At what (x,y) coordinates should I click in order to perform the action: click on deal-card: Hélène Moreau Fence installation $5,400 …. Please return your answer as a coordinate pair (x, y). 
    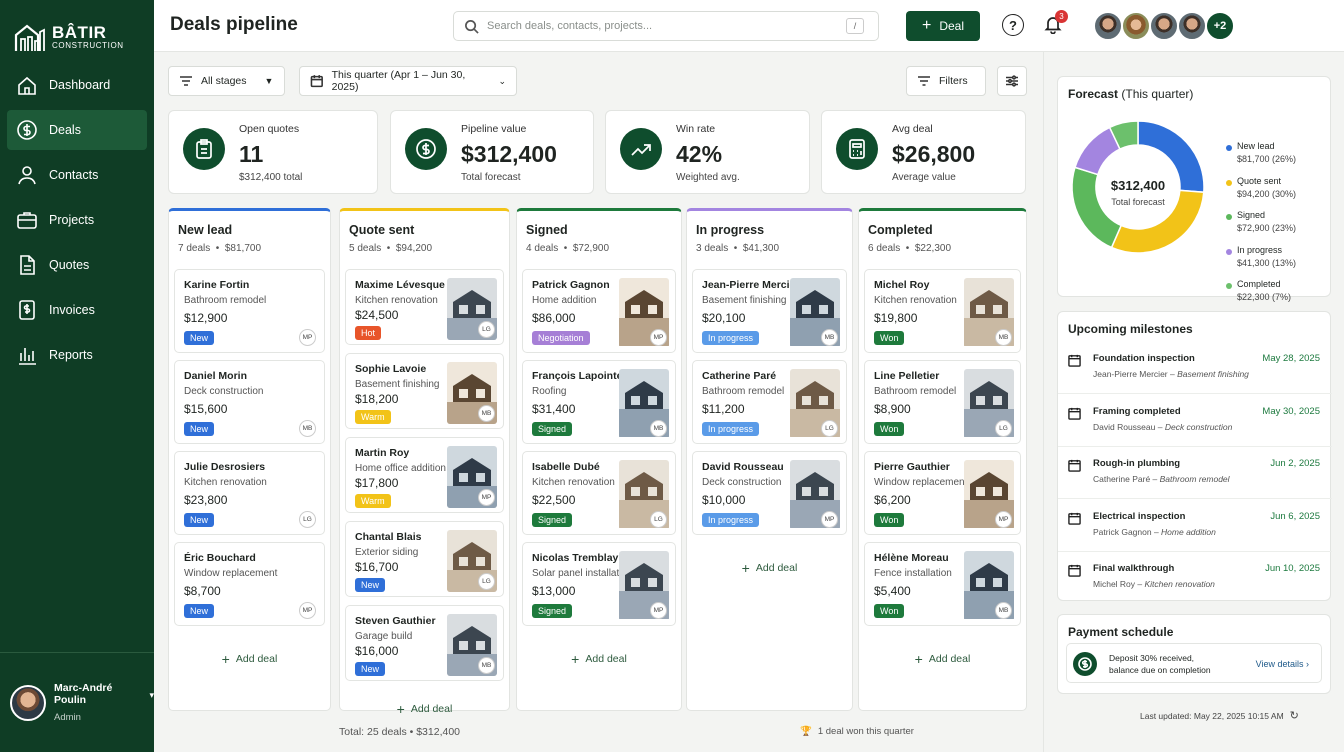
    Looking at the image, I should click on (942, 584).